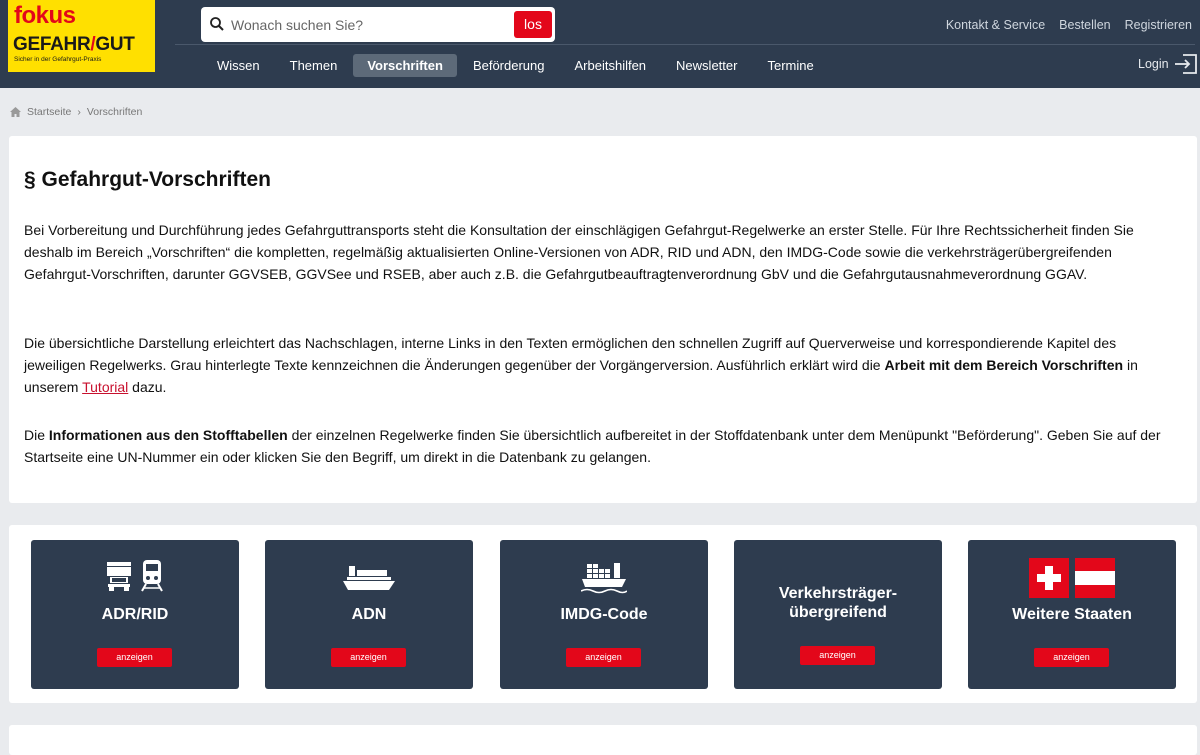 The height and width of the screenshot is (755, 1200). I want to click on page-title: § Gefahrgut-Vorschriften, so click(147, 179).